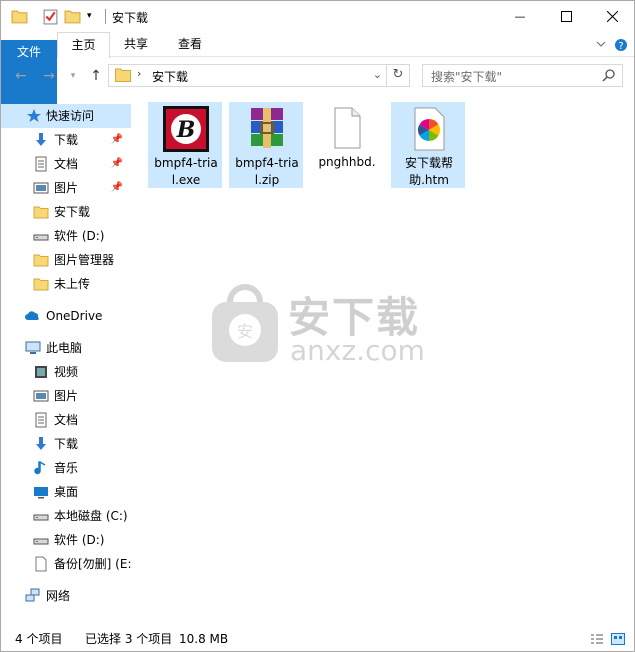  I want to click on nav-item-music: 音乐, so click(66, 468).